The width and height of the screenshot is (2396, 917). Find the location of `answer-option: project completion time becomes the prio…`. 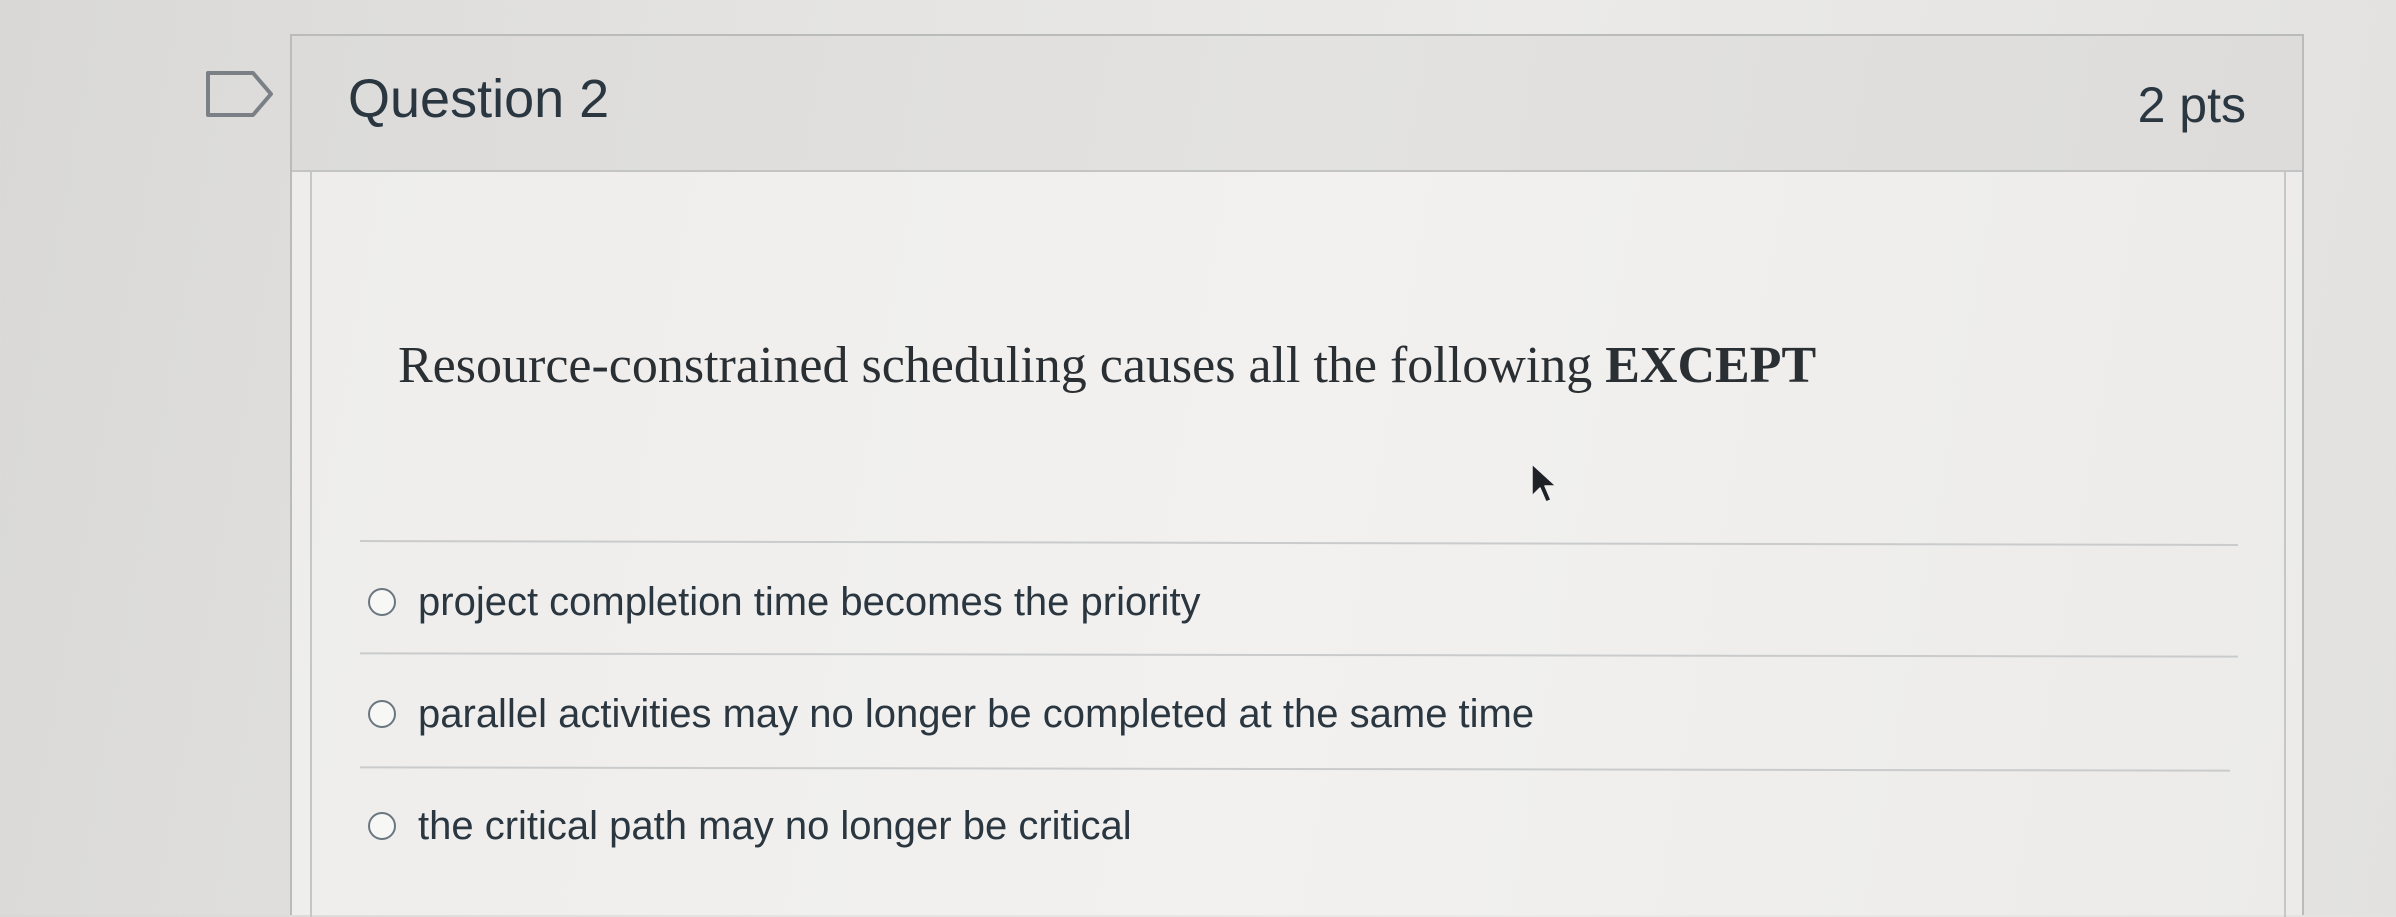

answer-option: project completion time becomes the prio… is located at coordinates (784, 602).